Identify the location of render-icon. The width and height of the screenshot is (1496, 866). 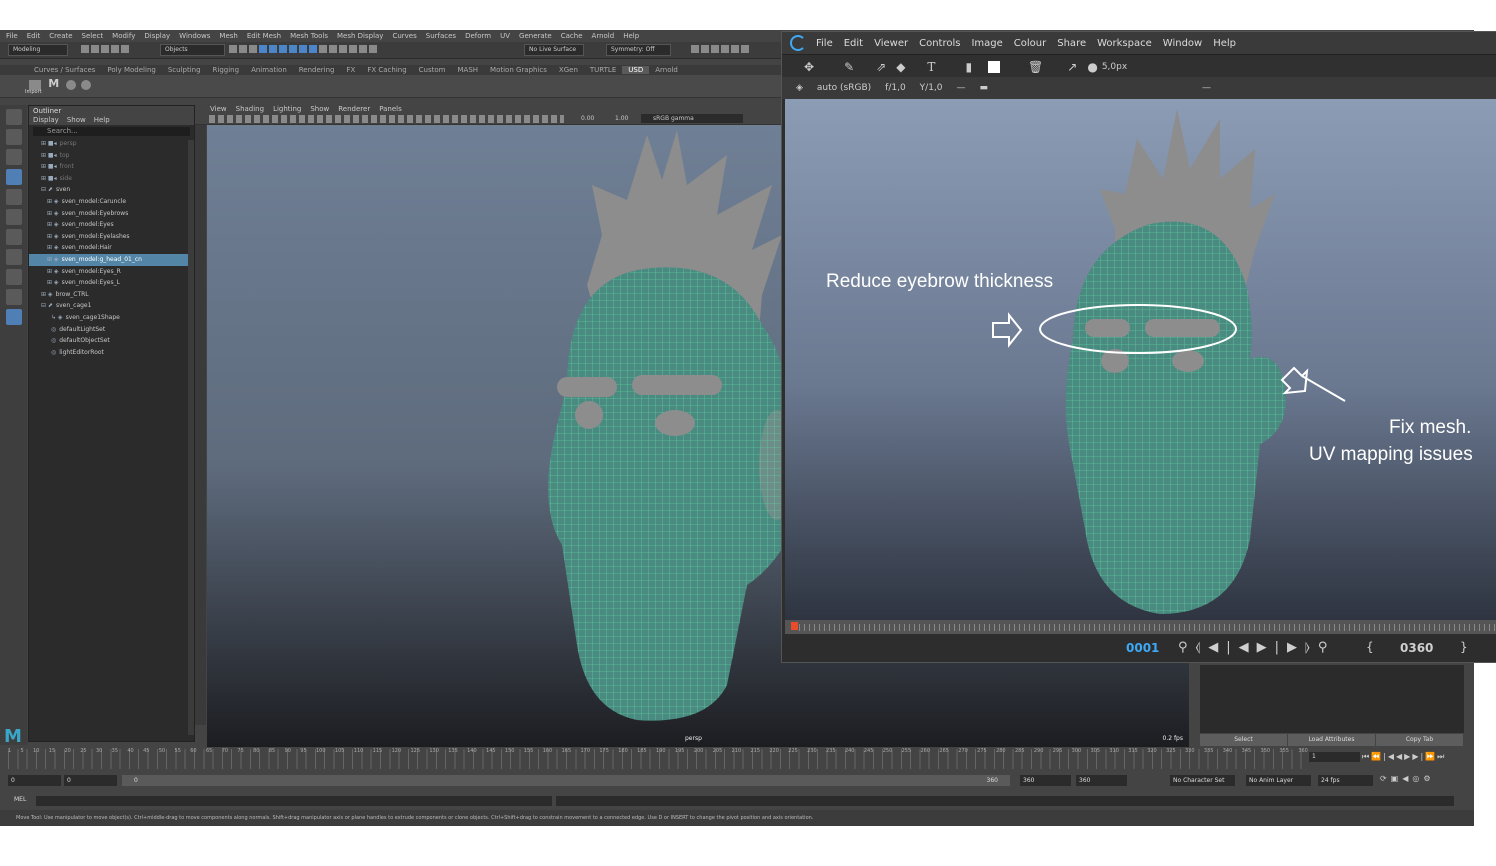
(333, 49).